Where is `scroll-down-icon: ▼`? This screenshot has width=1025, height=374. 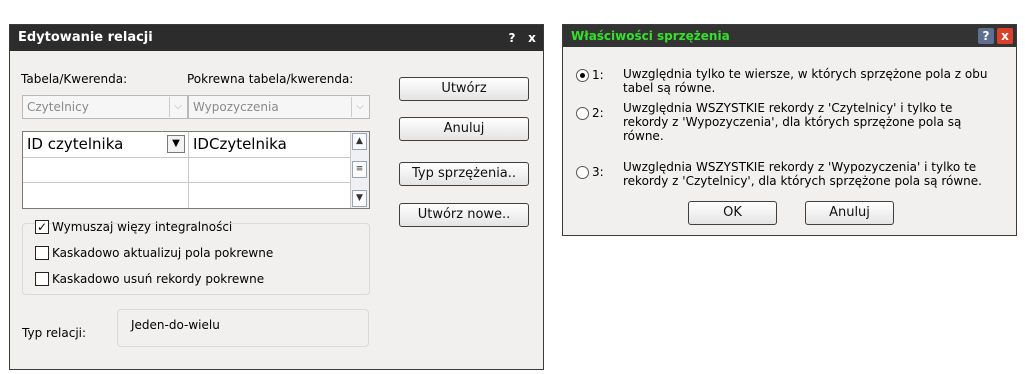
scroll-down-icon: ▼ is located at coordinates (359, 198).